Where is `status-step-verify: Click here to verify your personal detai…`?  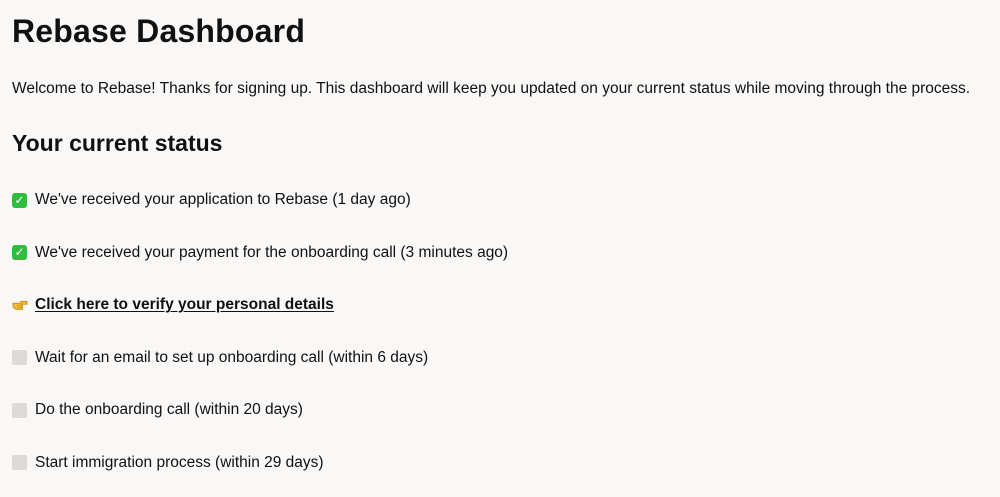 status-step-verify: Click here to verify your personal detai… is located at coordinates (260, 305).